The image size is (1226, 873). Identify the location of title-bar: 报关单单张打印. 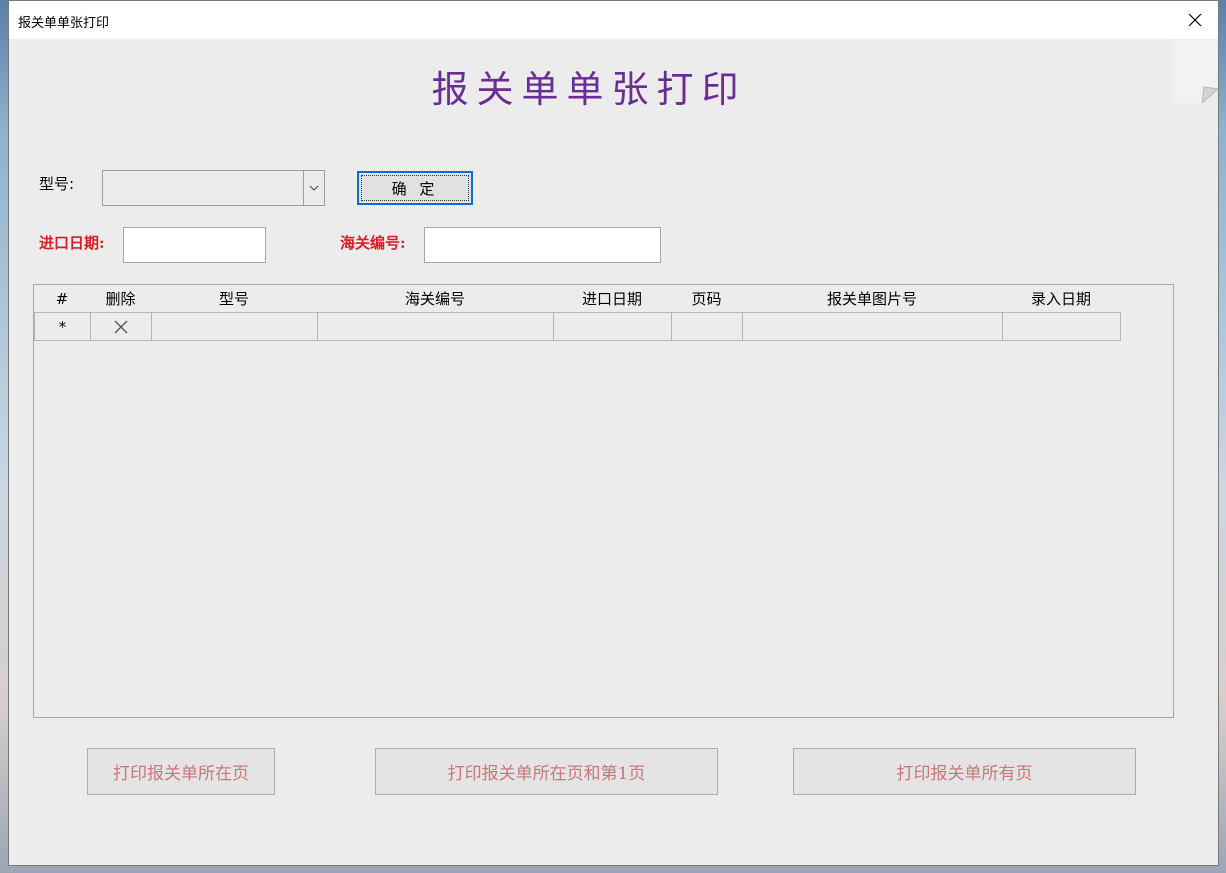
(613, 20).